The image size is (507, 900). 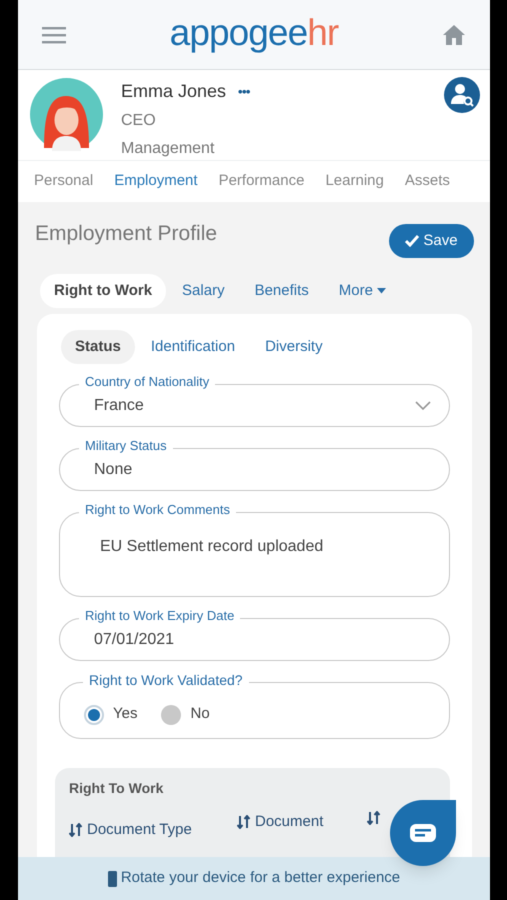 What do you see at coordinates (462, 95) in the screenshot?
I see `user-search-icon` at bounding box center [462, 95].